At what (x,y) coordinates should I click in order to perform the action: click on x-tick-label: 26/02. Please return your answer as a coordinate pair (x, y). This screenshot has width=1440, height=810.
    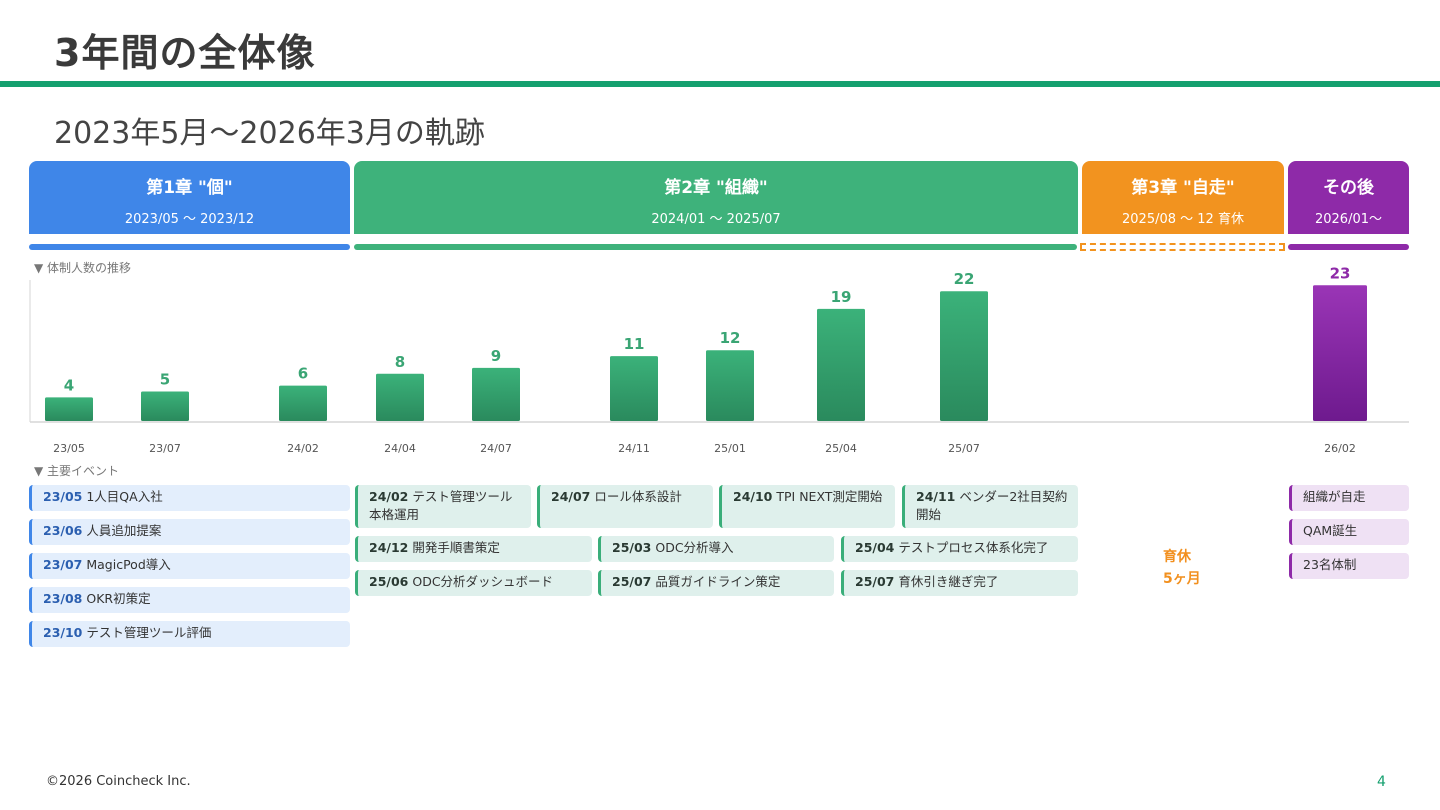
    Looking at the image, I should click on (1340, 448).